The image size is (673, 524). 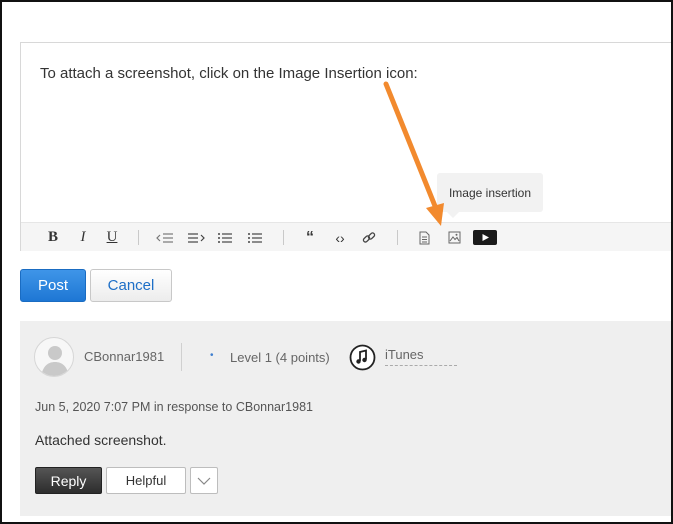 I want to click on numbered-list-icon, so click(x=225, y=237).